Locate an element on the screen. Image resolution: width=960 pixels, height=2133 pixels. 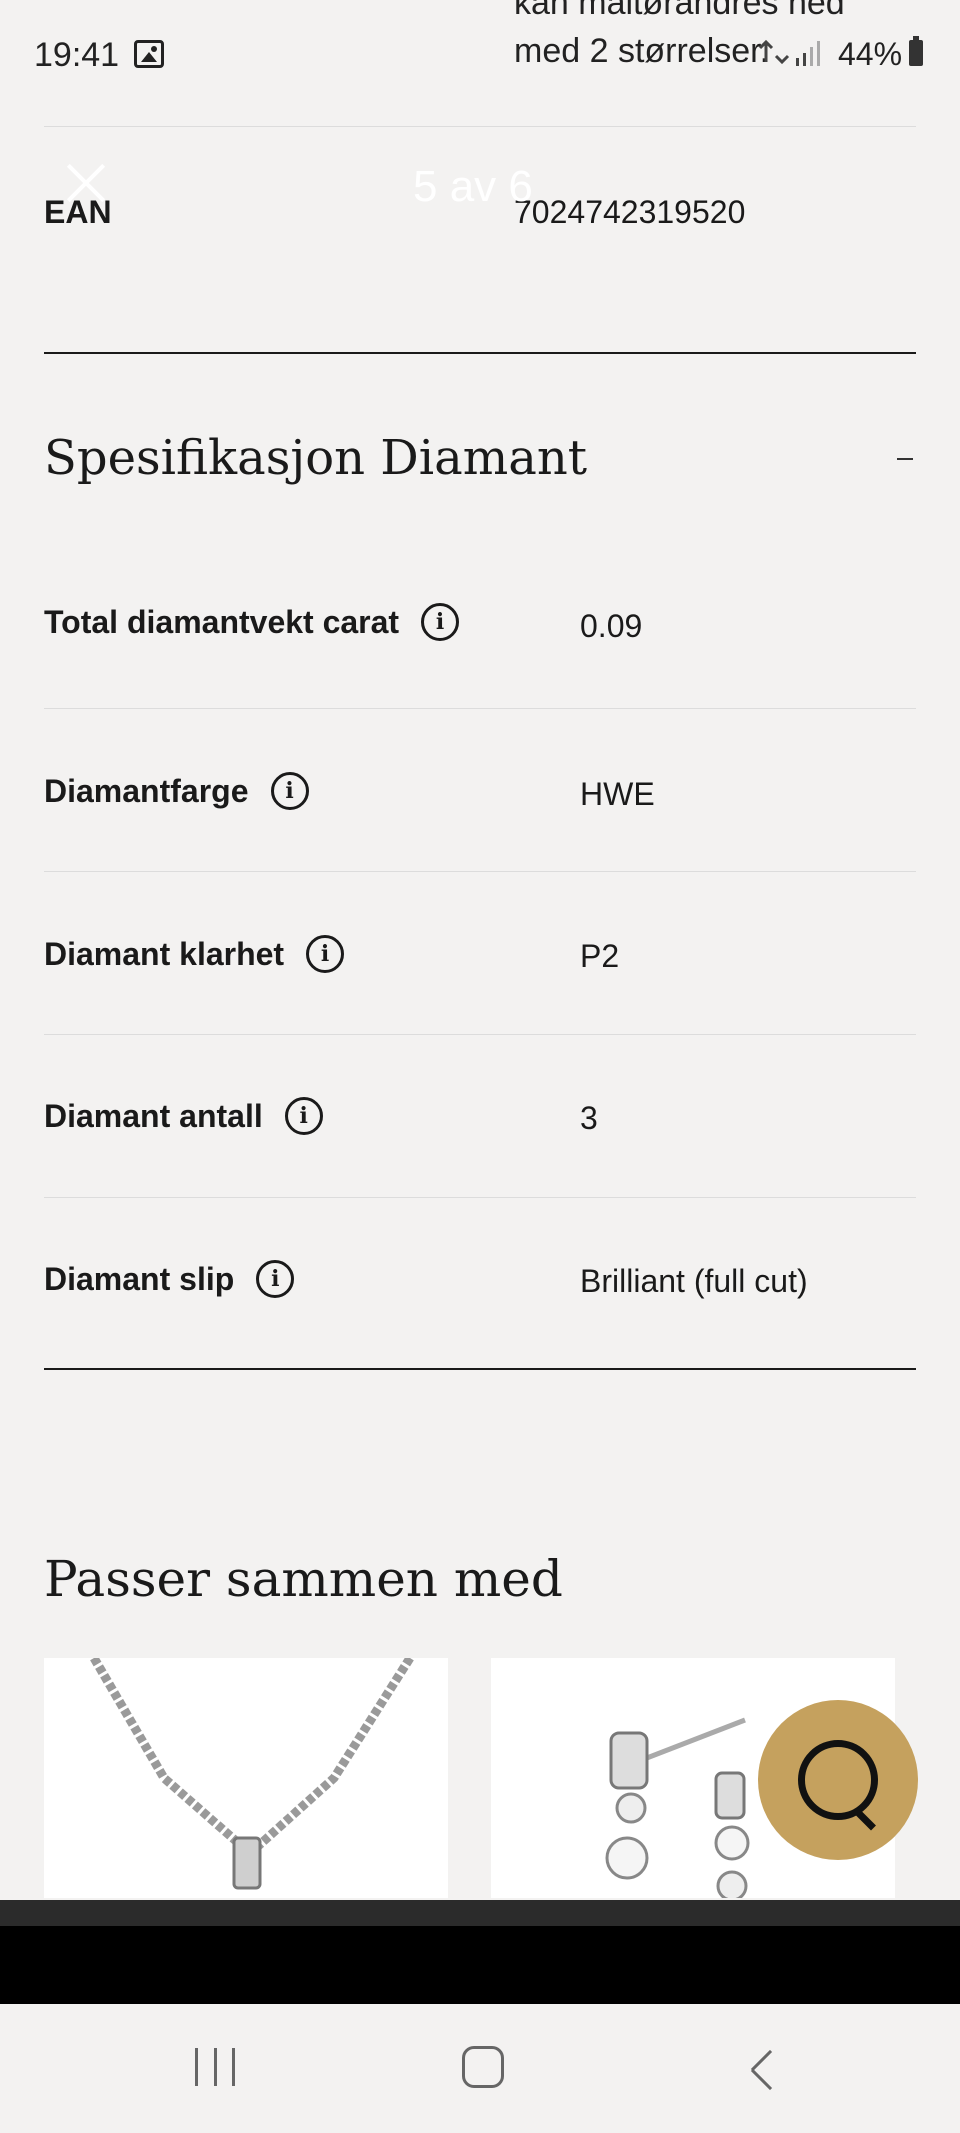
product-card-necklace is located at coordinates (246, 1778).